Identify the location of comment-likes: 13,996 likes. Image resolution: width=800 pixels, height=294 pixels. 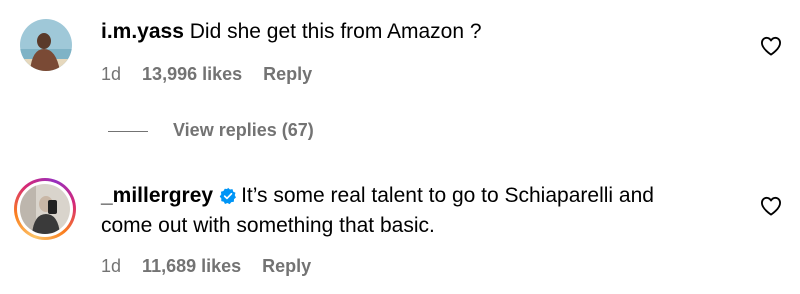
(192, 74).